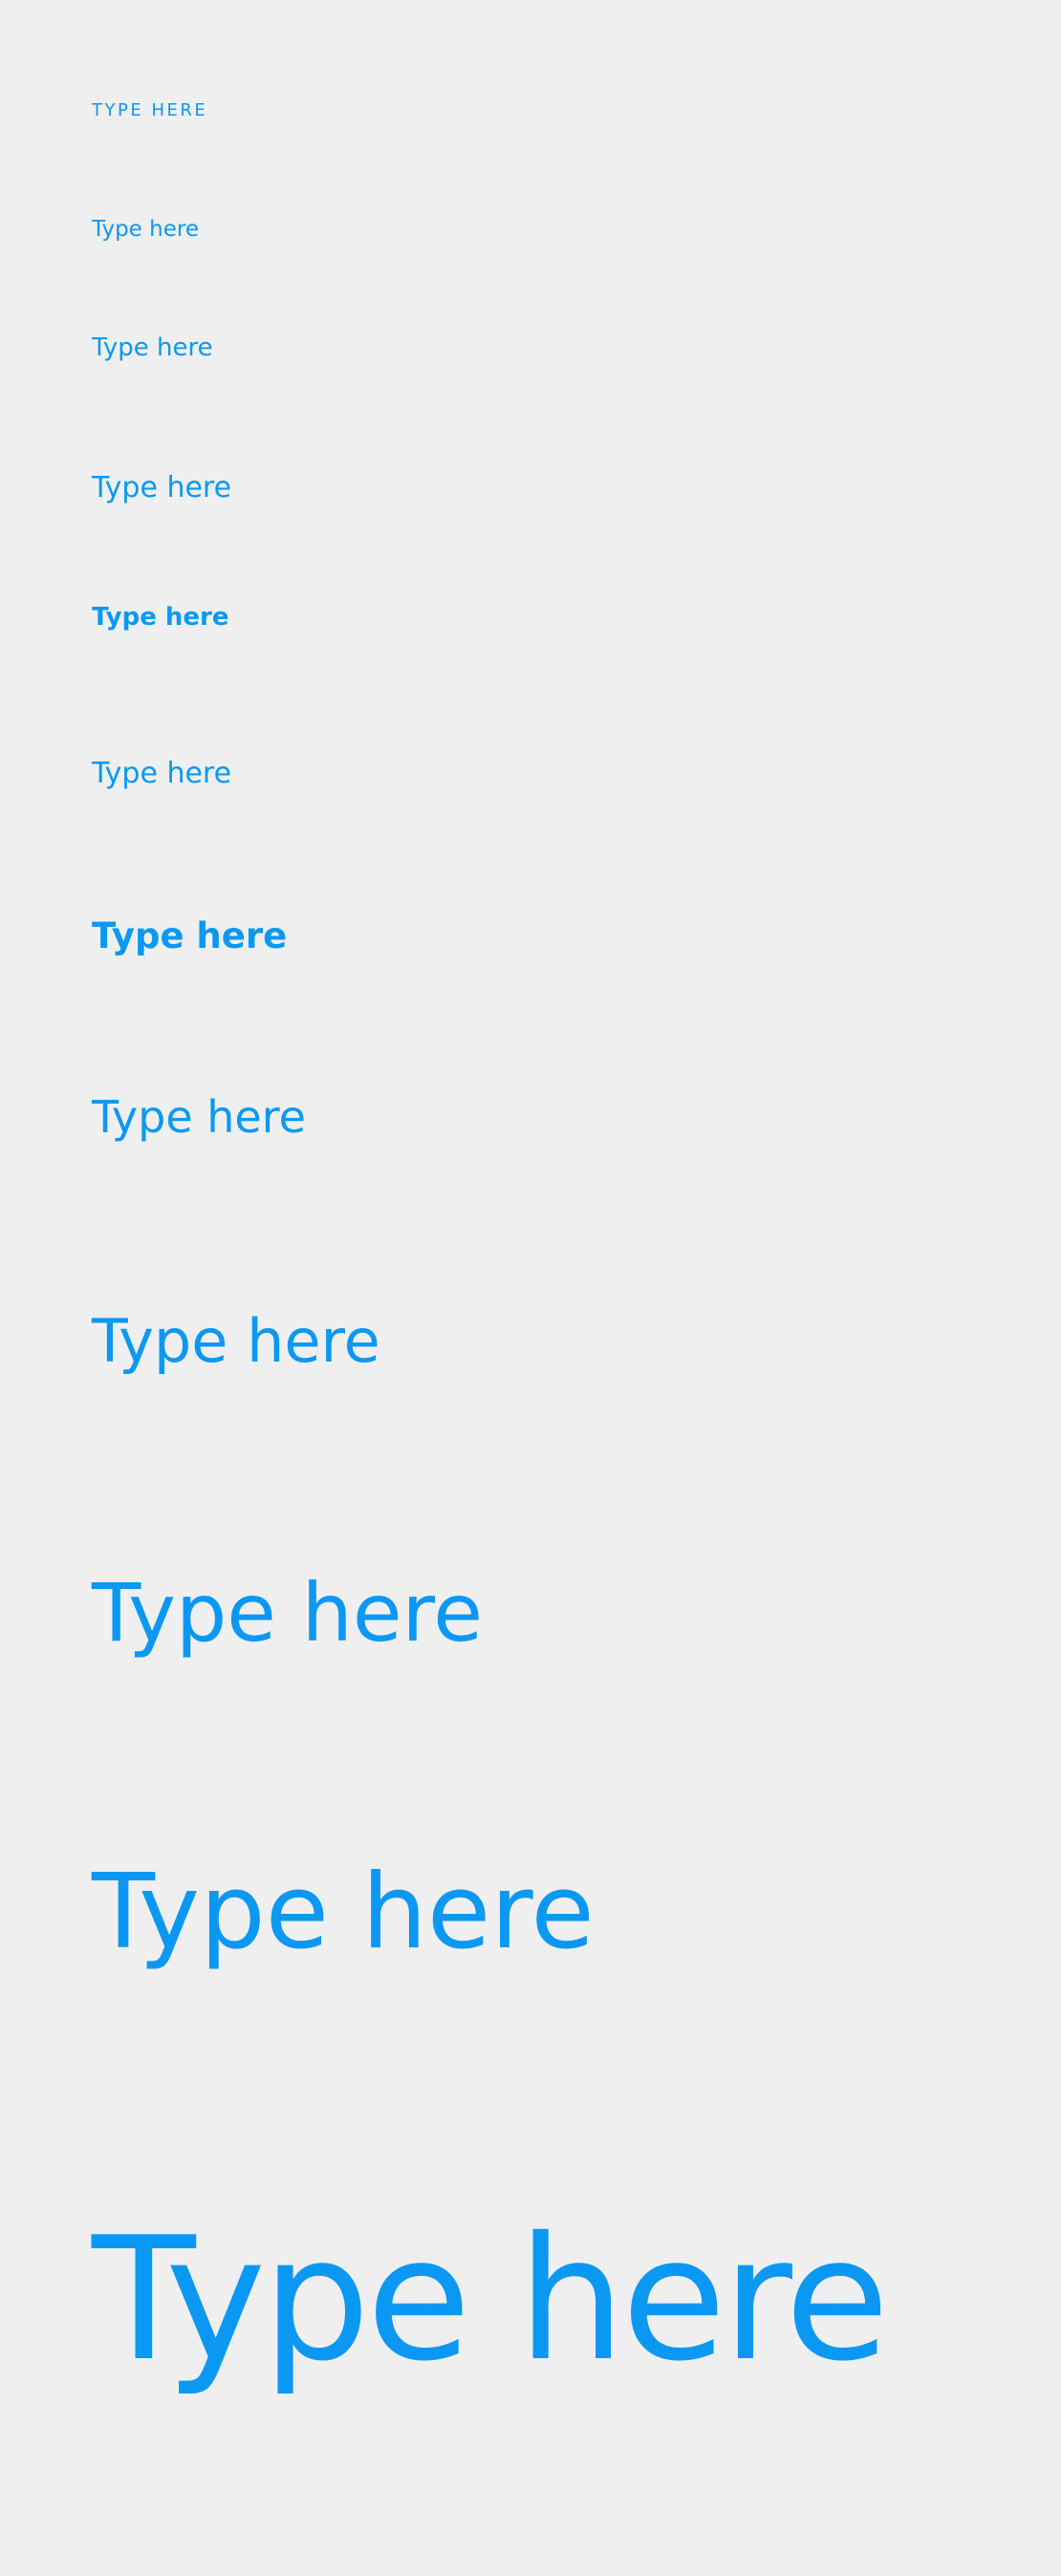  What do you see at coordinates (287, 1613) in the screenshot?
I see `specimen-heading-4: Type here` at bounding box center [287, 1613].